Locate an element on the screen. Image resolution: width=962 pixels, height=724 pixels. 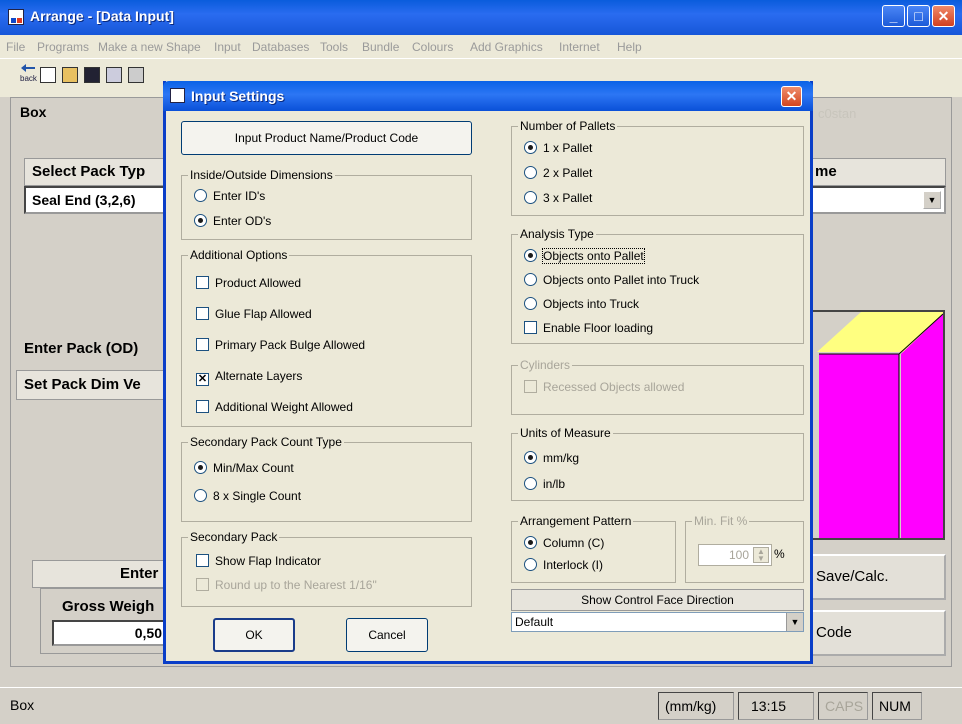
three-pallet-radio: 3 x Pallet is located at coordinates (558, 198).